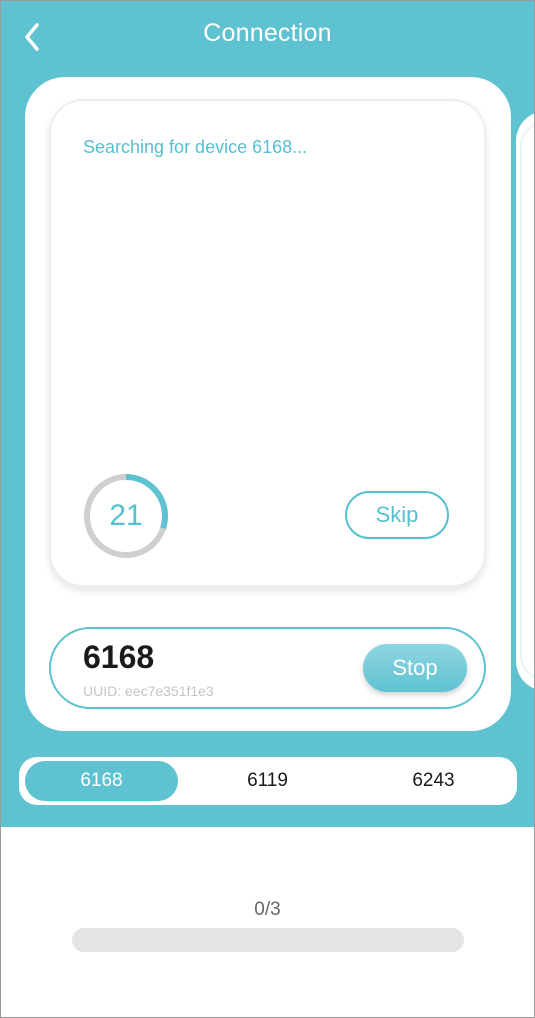 Image resolution: width=535 pixels, height=1018 pixels. Describe the element at coordinates (267, 781) in the screenshot. I see `tab-device-6119: 6119` at that location.